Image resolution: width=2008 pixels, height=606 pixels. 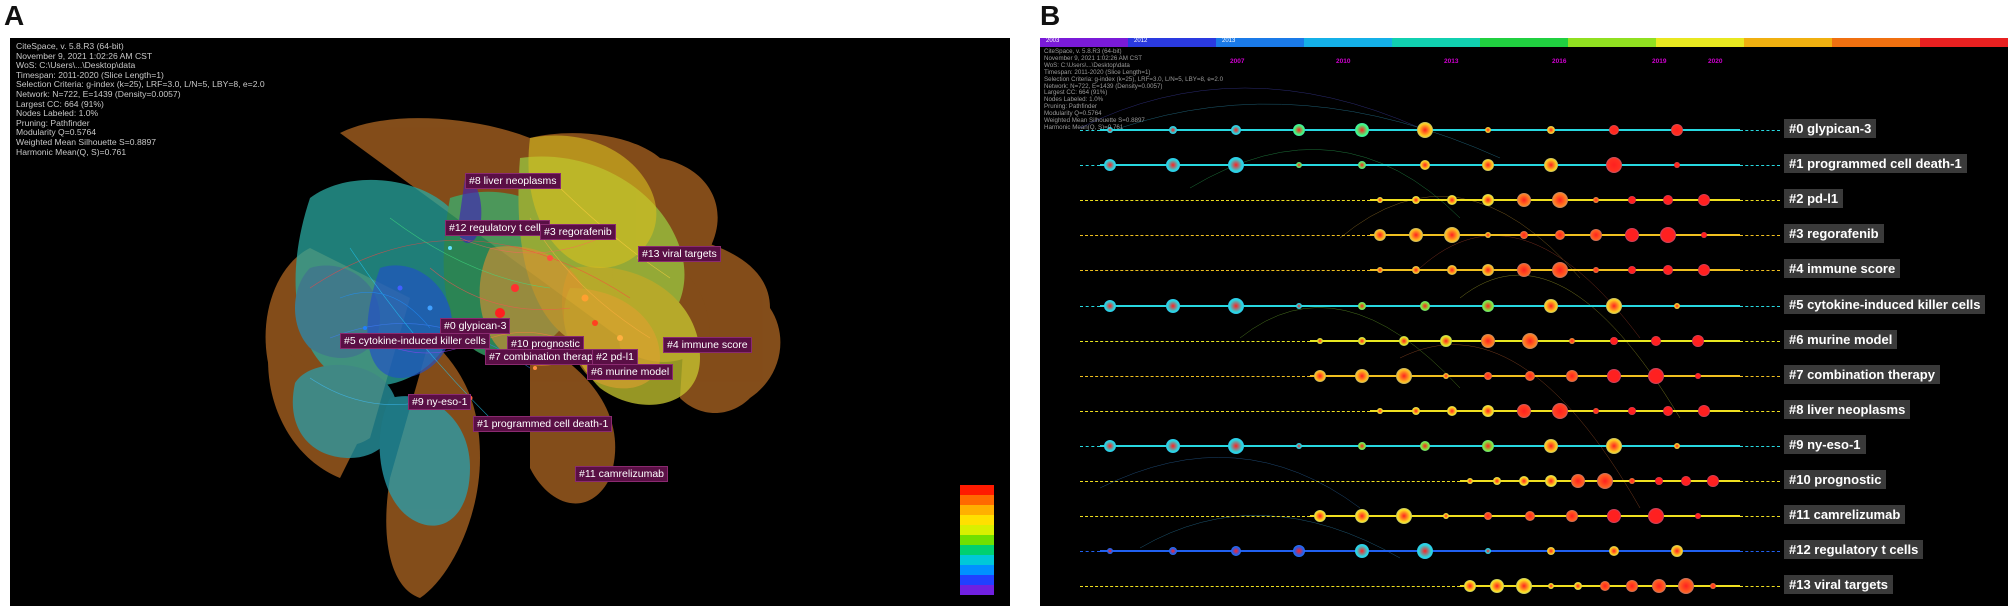 I want to click on timeline-cluster-label: #12 regulatory t cells, so click(x=1854, y=550).